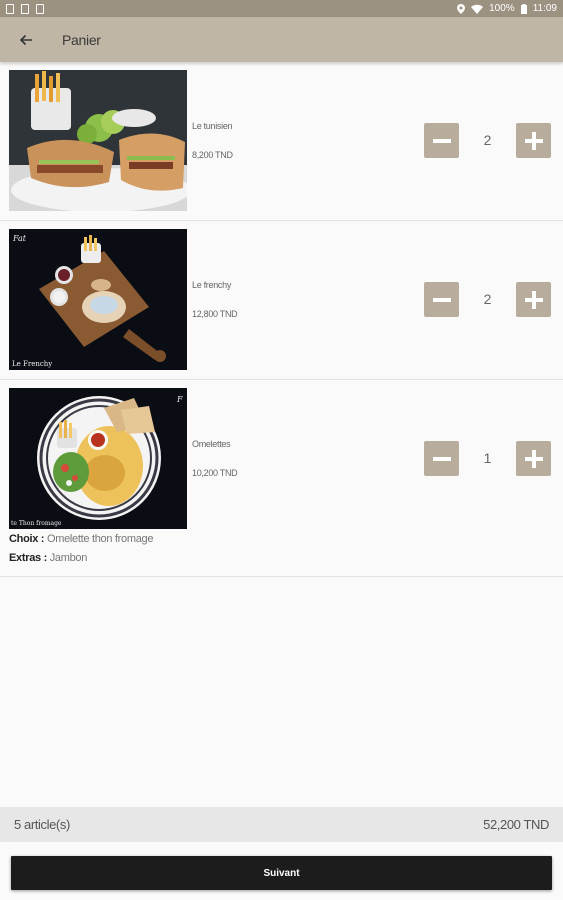 Image resolution: width=563 pixels, height=900 pixels. What do you see at coordinates (281, 39) in the screenshot?
I see `app-bar: Panier` at bounding box center [281, 39].